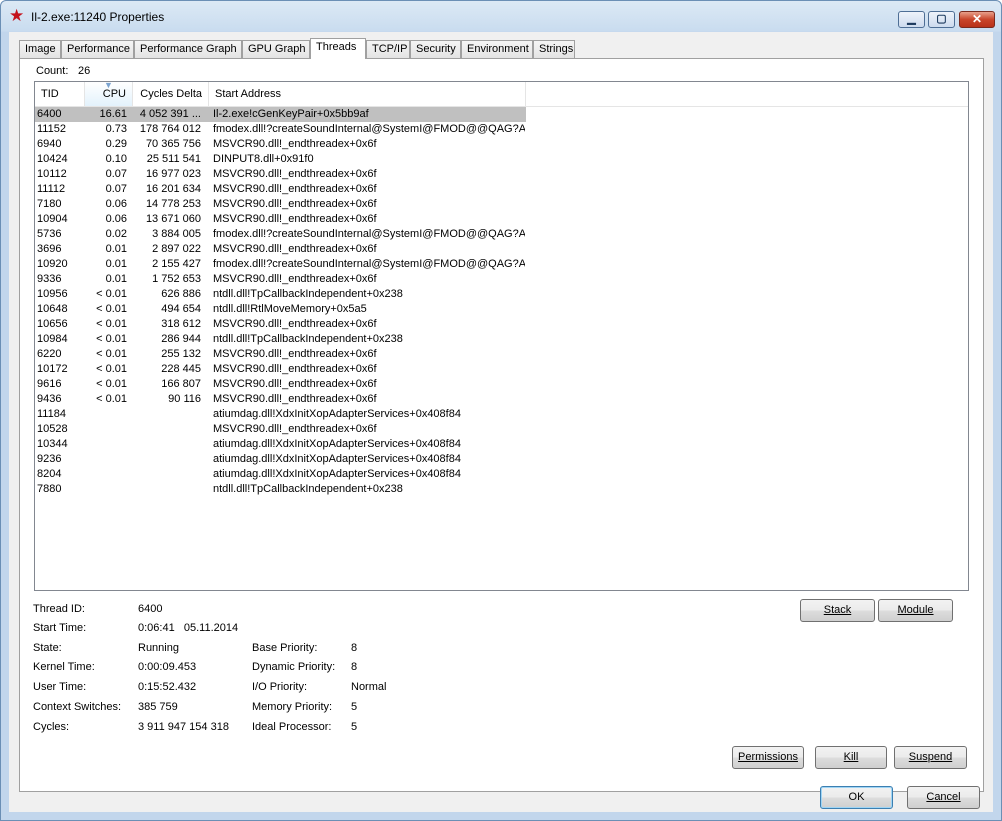 The width and height of the screenshot is (1002, 821). I want to click on cancel-button: Cancel, so click(943, 797).